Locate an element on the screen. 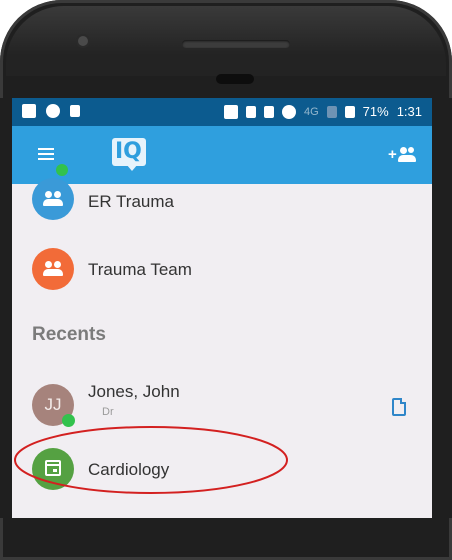 The image size is (452, 560). group-name: Trauma Team is located at coordinates (140, 269).